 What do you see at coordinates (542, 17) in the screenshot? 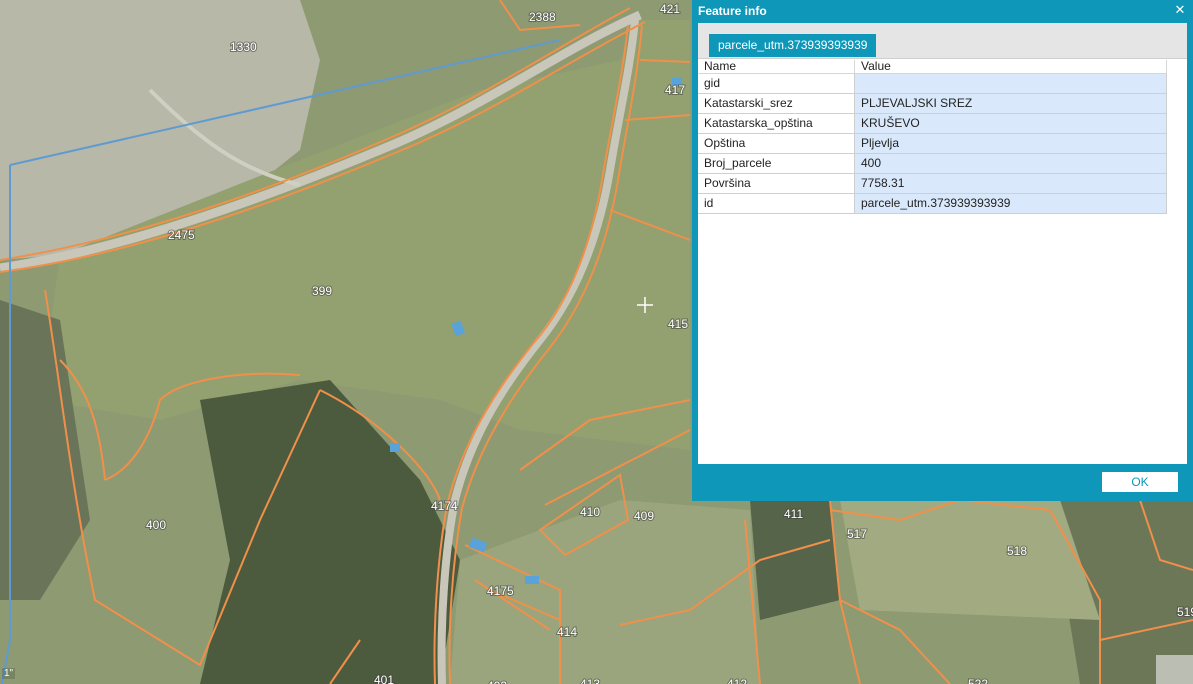
I see `parcel-label: 2388` at bounding box center [542, 17].